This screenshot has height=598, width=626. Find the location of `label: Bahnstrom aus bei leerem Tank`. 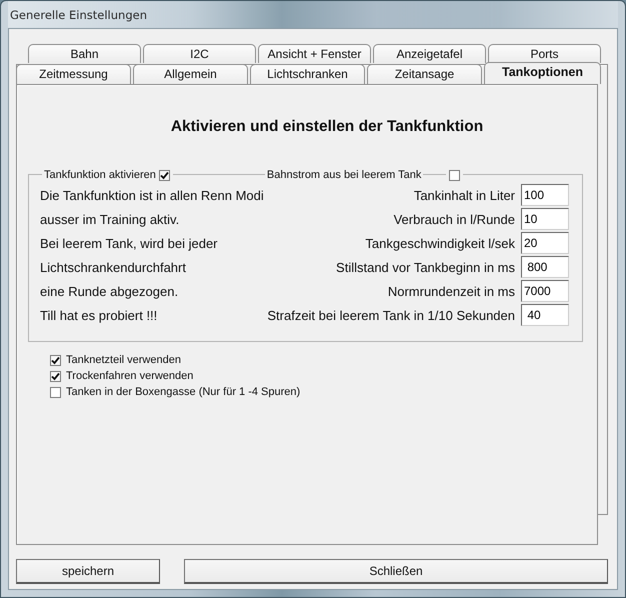

label: Bahnstrom aus bei leerem Tank is located at coordinates (344, 175).